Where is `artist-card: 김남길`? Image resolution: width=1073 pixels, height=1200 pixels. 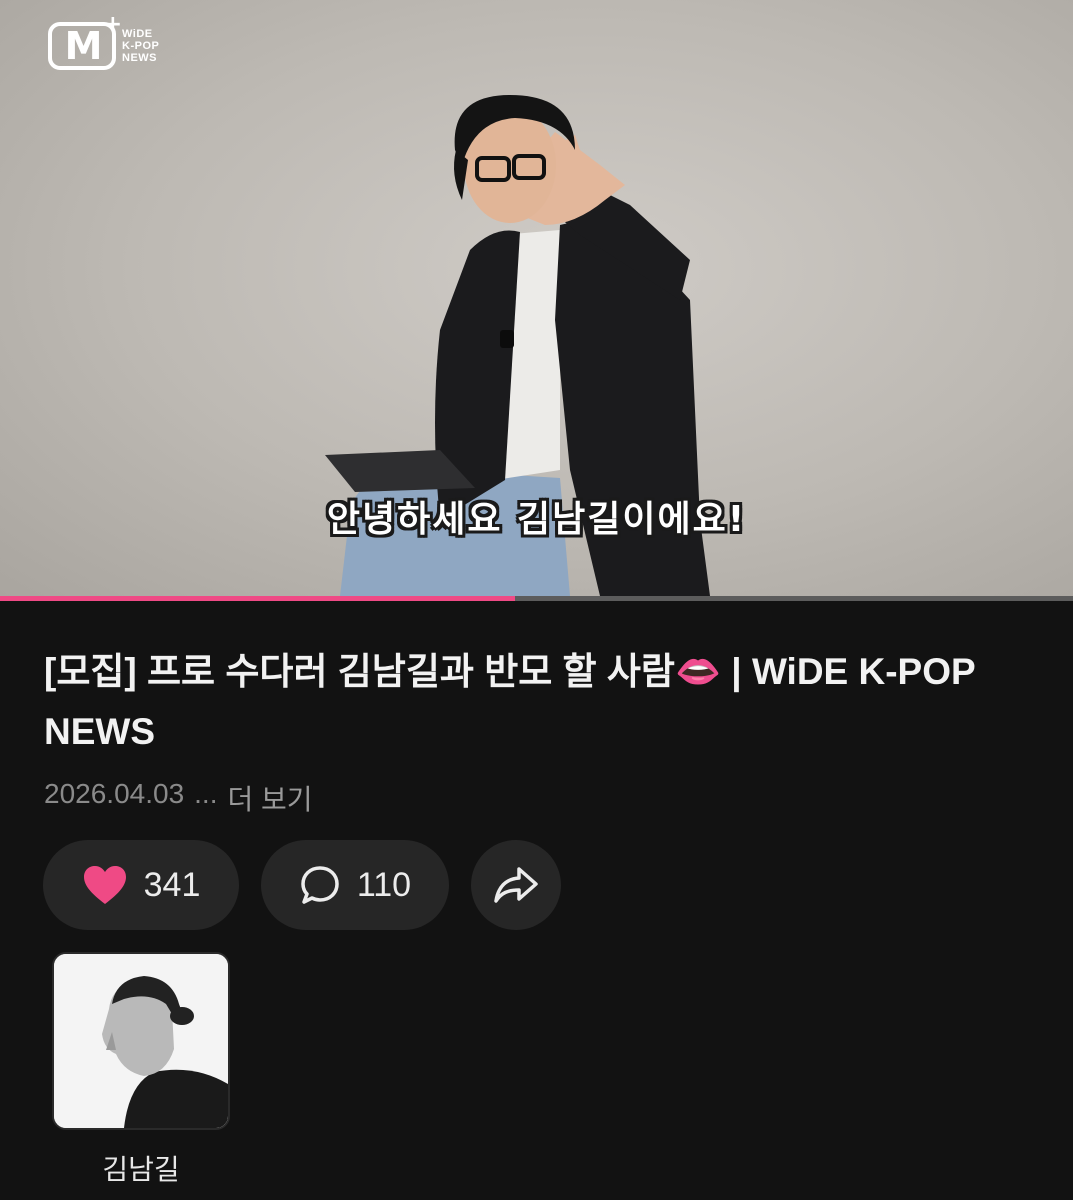
artist-card: 김남길 is located at coordinates (141, 1070).